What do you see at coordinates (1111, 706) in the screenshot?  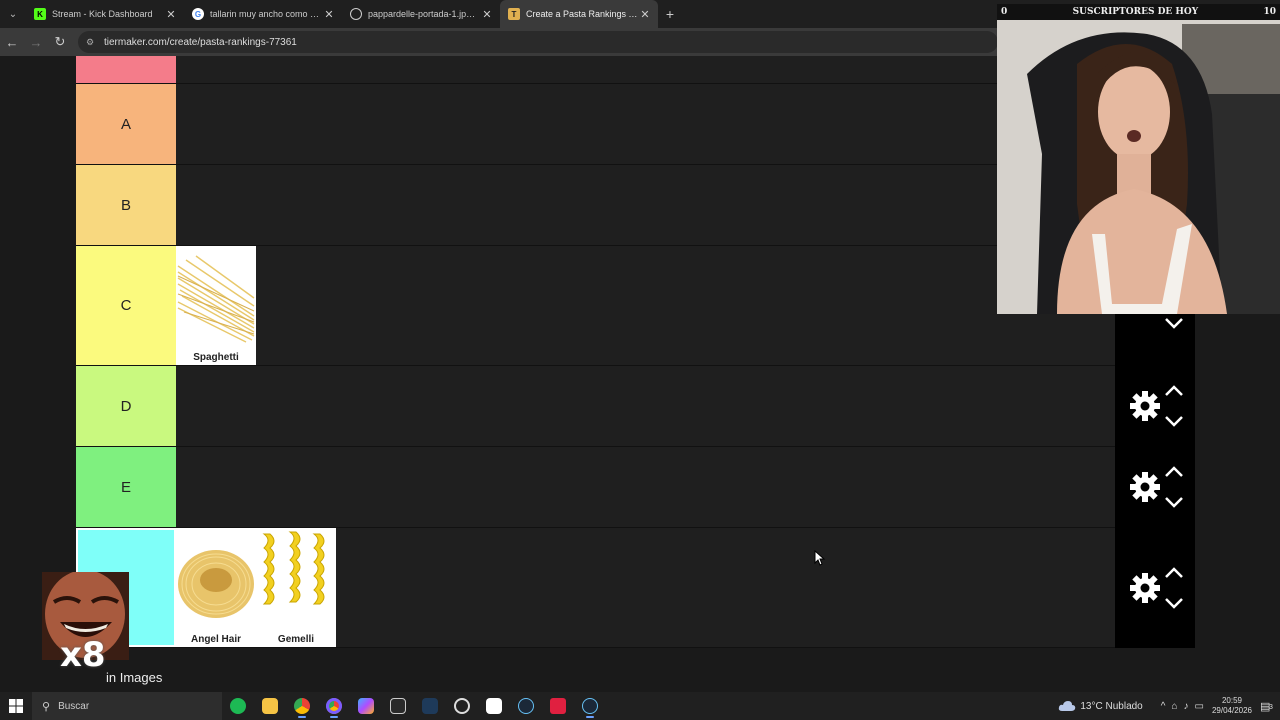 I see `weather-text: 13°C Nublado` at bounding box center [1111, 706].